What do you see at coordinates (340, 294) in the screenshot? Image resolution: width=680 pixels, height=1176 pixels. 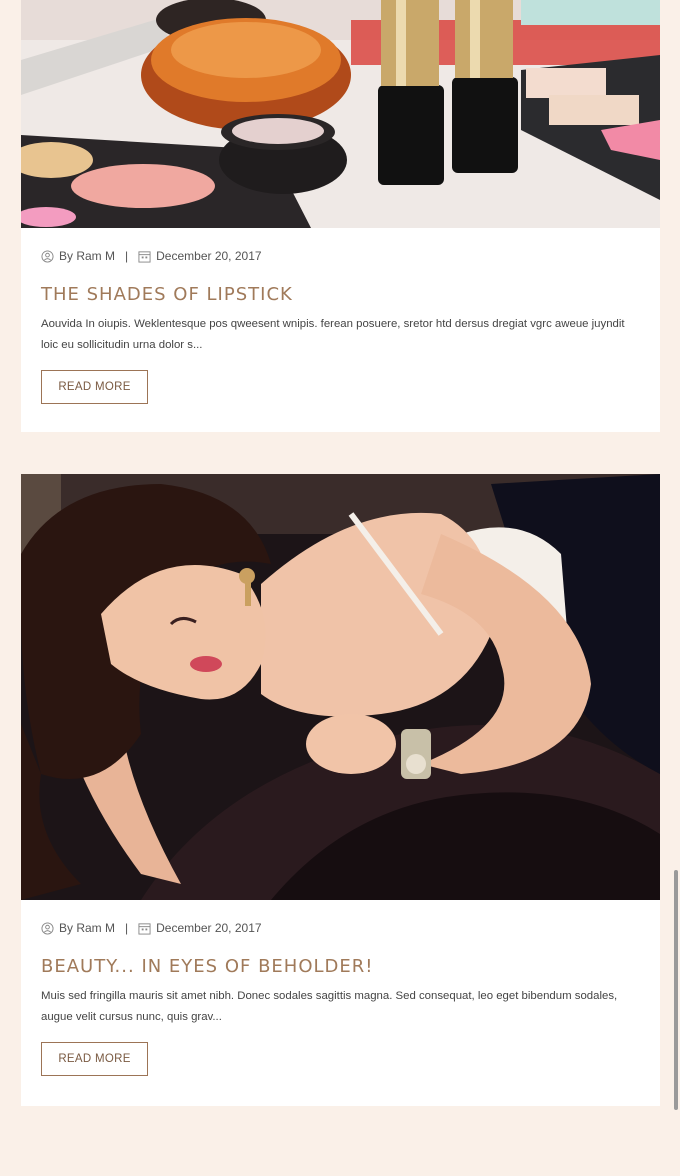 I see `post-title: The Shades of Lipstick` at bounding box center [340, 294].